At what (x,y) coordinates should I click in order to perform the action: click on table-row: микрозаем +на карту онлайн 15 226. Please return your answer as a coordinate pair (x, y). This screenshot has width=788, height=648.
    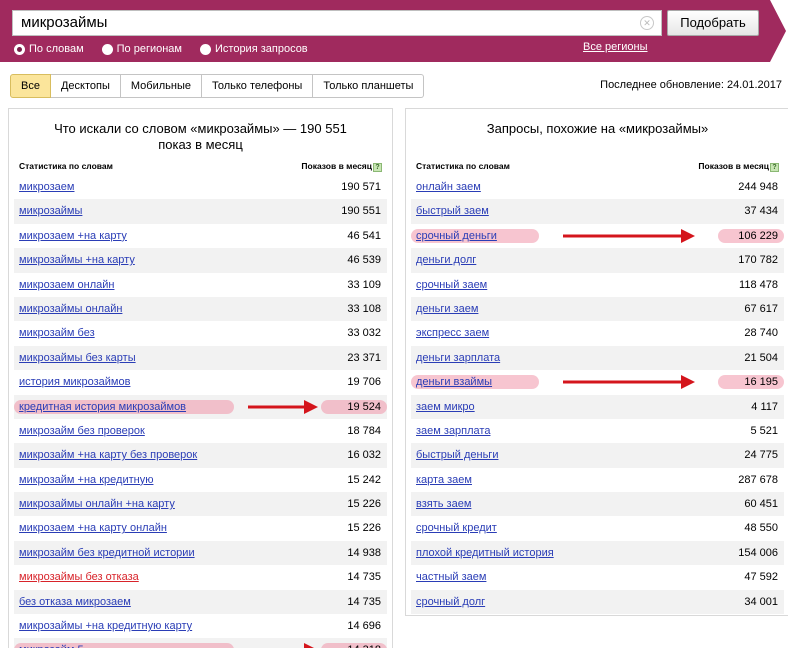
    Looking at the image, I should click on (200, 528).